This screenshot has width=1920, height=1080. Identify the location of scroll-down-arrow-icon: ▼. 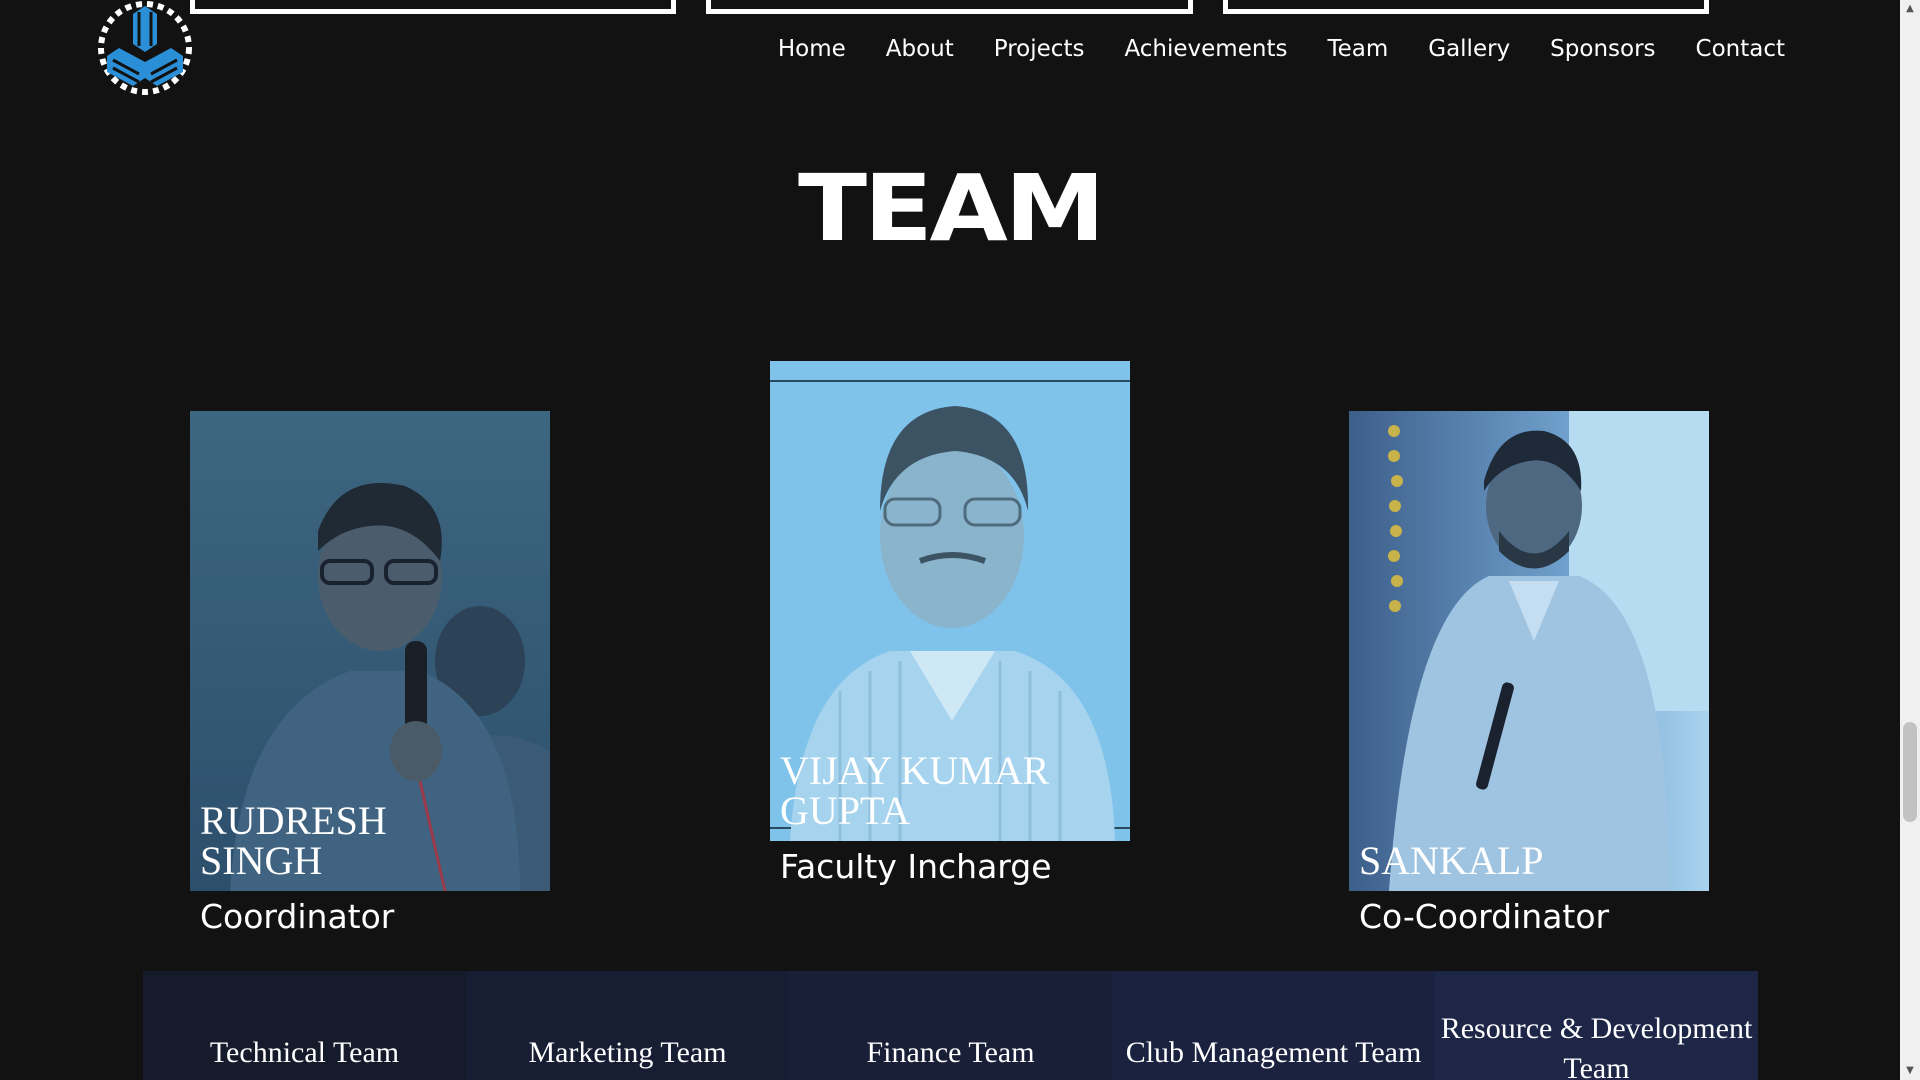
(1910, 1071).